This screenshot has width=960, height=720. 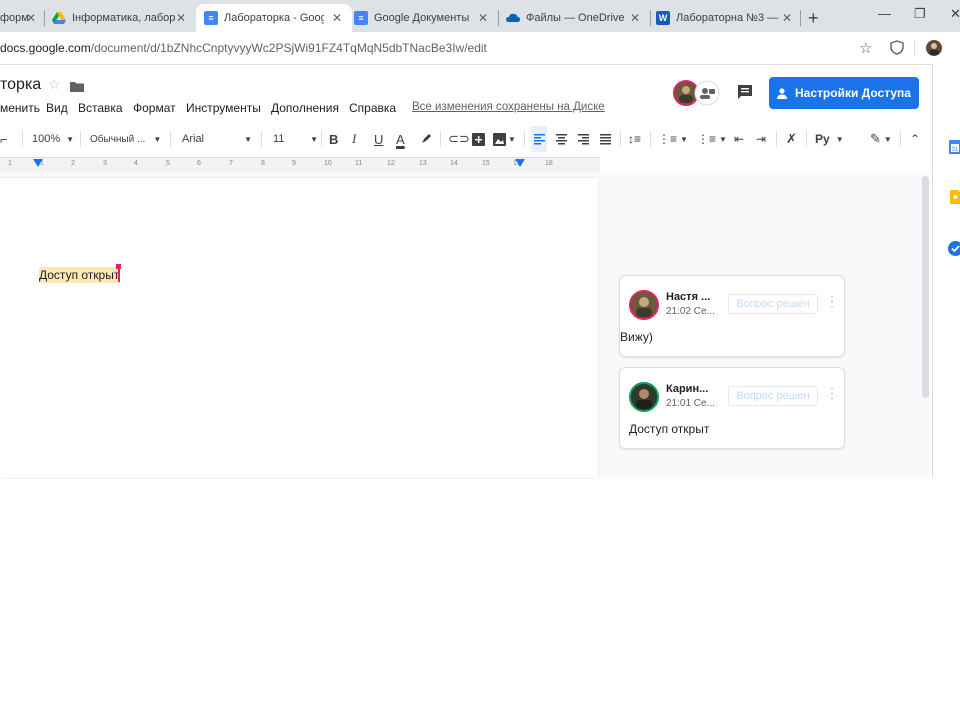 I want to click on collapse-menus-chevron-up-icon: ⌃, so click(x=915, y=139).